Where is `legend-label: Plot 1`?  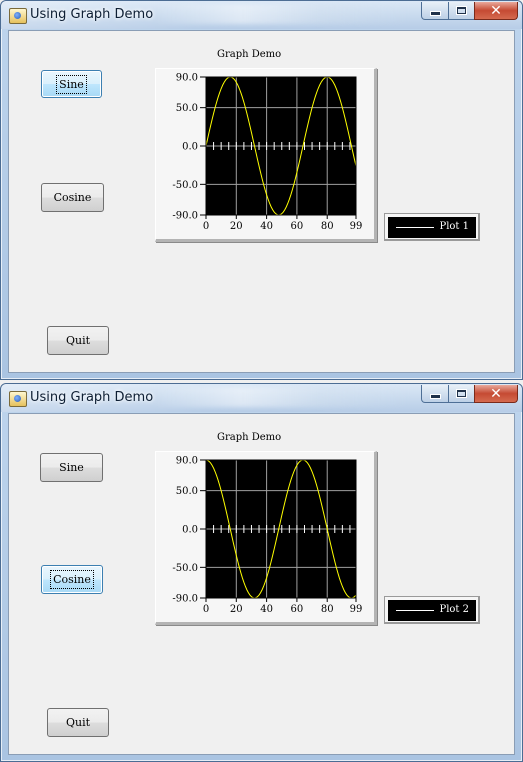 legend-label: Plot 1 is located at coordinates (454, 226).